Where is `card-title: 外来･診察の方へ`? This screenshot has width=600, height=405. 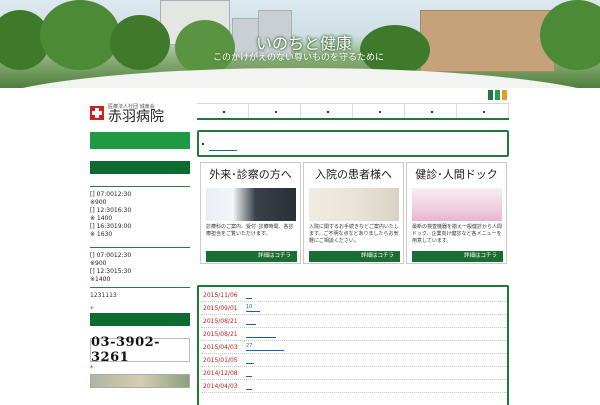
card-title: 外来･診察の方へ is located at coordinates (250, 174).